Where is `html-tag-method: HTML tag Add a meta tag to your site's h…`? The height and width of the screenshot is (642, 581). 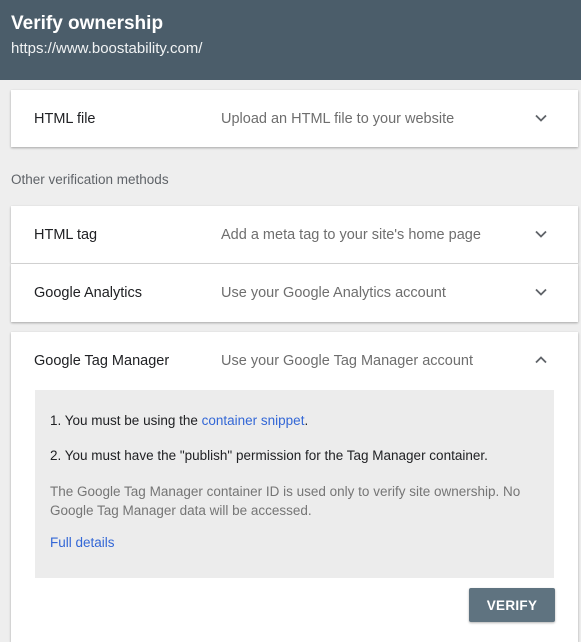 html-tag-method: HTML tag Add a meta tag to your site's h… is located at coordinates (294, 234).